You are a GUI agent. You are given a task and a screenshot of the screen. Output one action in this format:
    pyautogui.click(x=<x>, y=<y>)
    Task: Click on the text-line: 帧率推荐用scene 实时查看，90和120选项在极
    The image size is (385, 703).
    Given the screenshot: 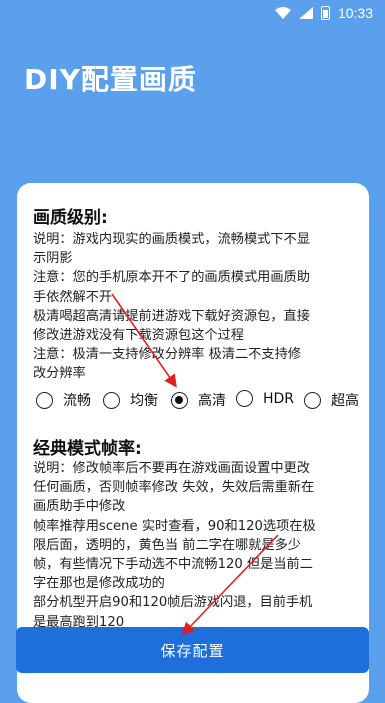 What is the action you would take?
    pyautogui.click(x=174, y=526)
    